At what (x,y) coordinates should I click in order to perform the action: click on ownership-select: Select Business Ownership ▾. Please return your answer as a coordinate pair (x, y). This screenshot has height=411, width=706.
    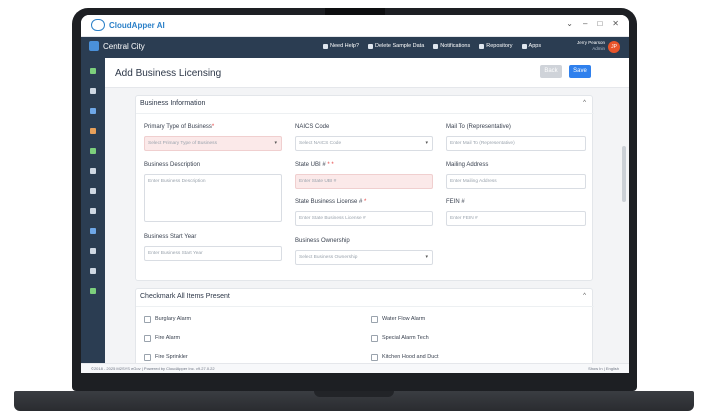
    Looking at the image, I should click on (364, 257).